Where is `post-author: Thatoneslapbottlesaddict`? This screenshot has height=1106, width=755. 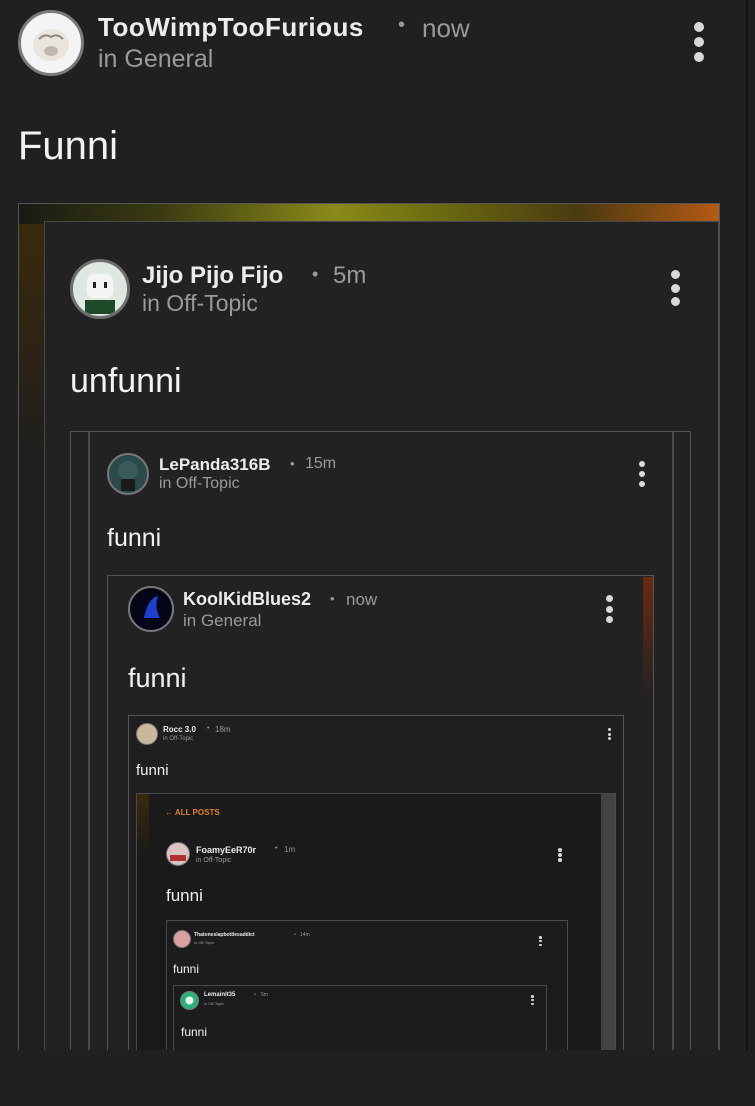 post-author: Thatoneslapbottlesaddict is located at coordinates (224, 935).